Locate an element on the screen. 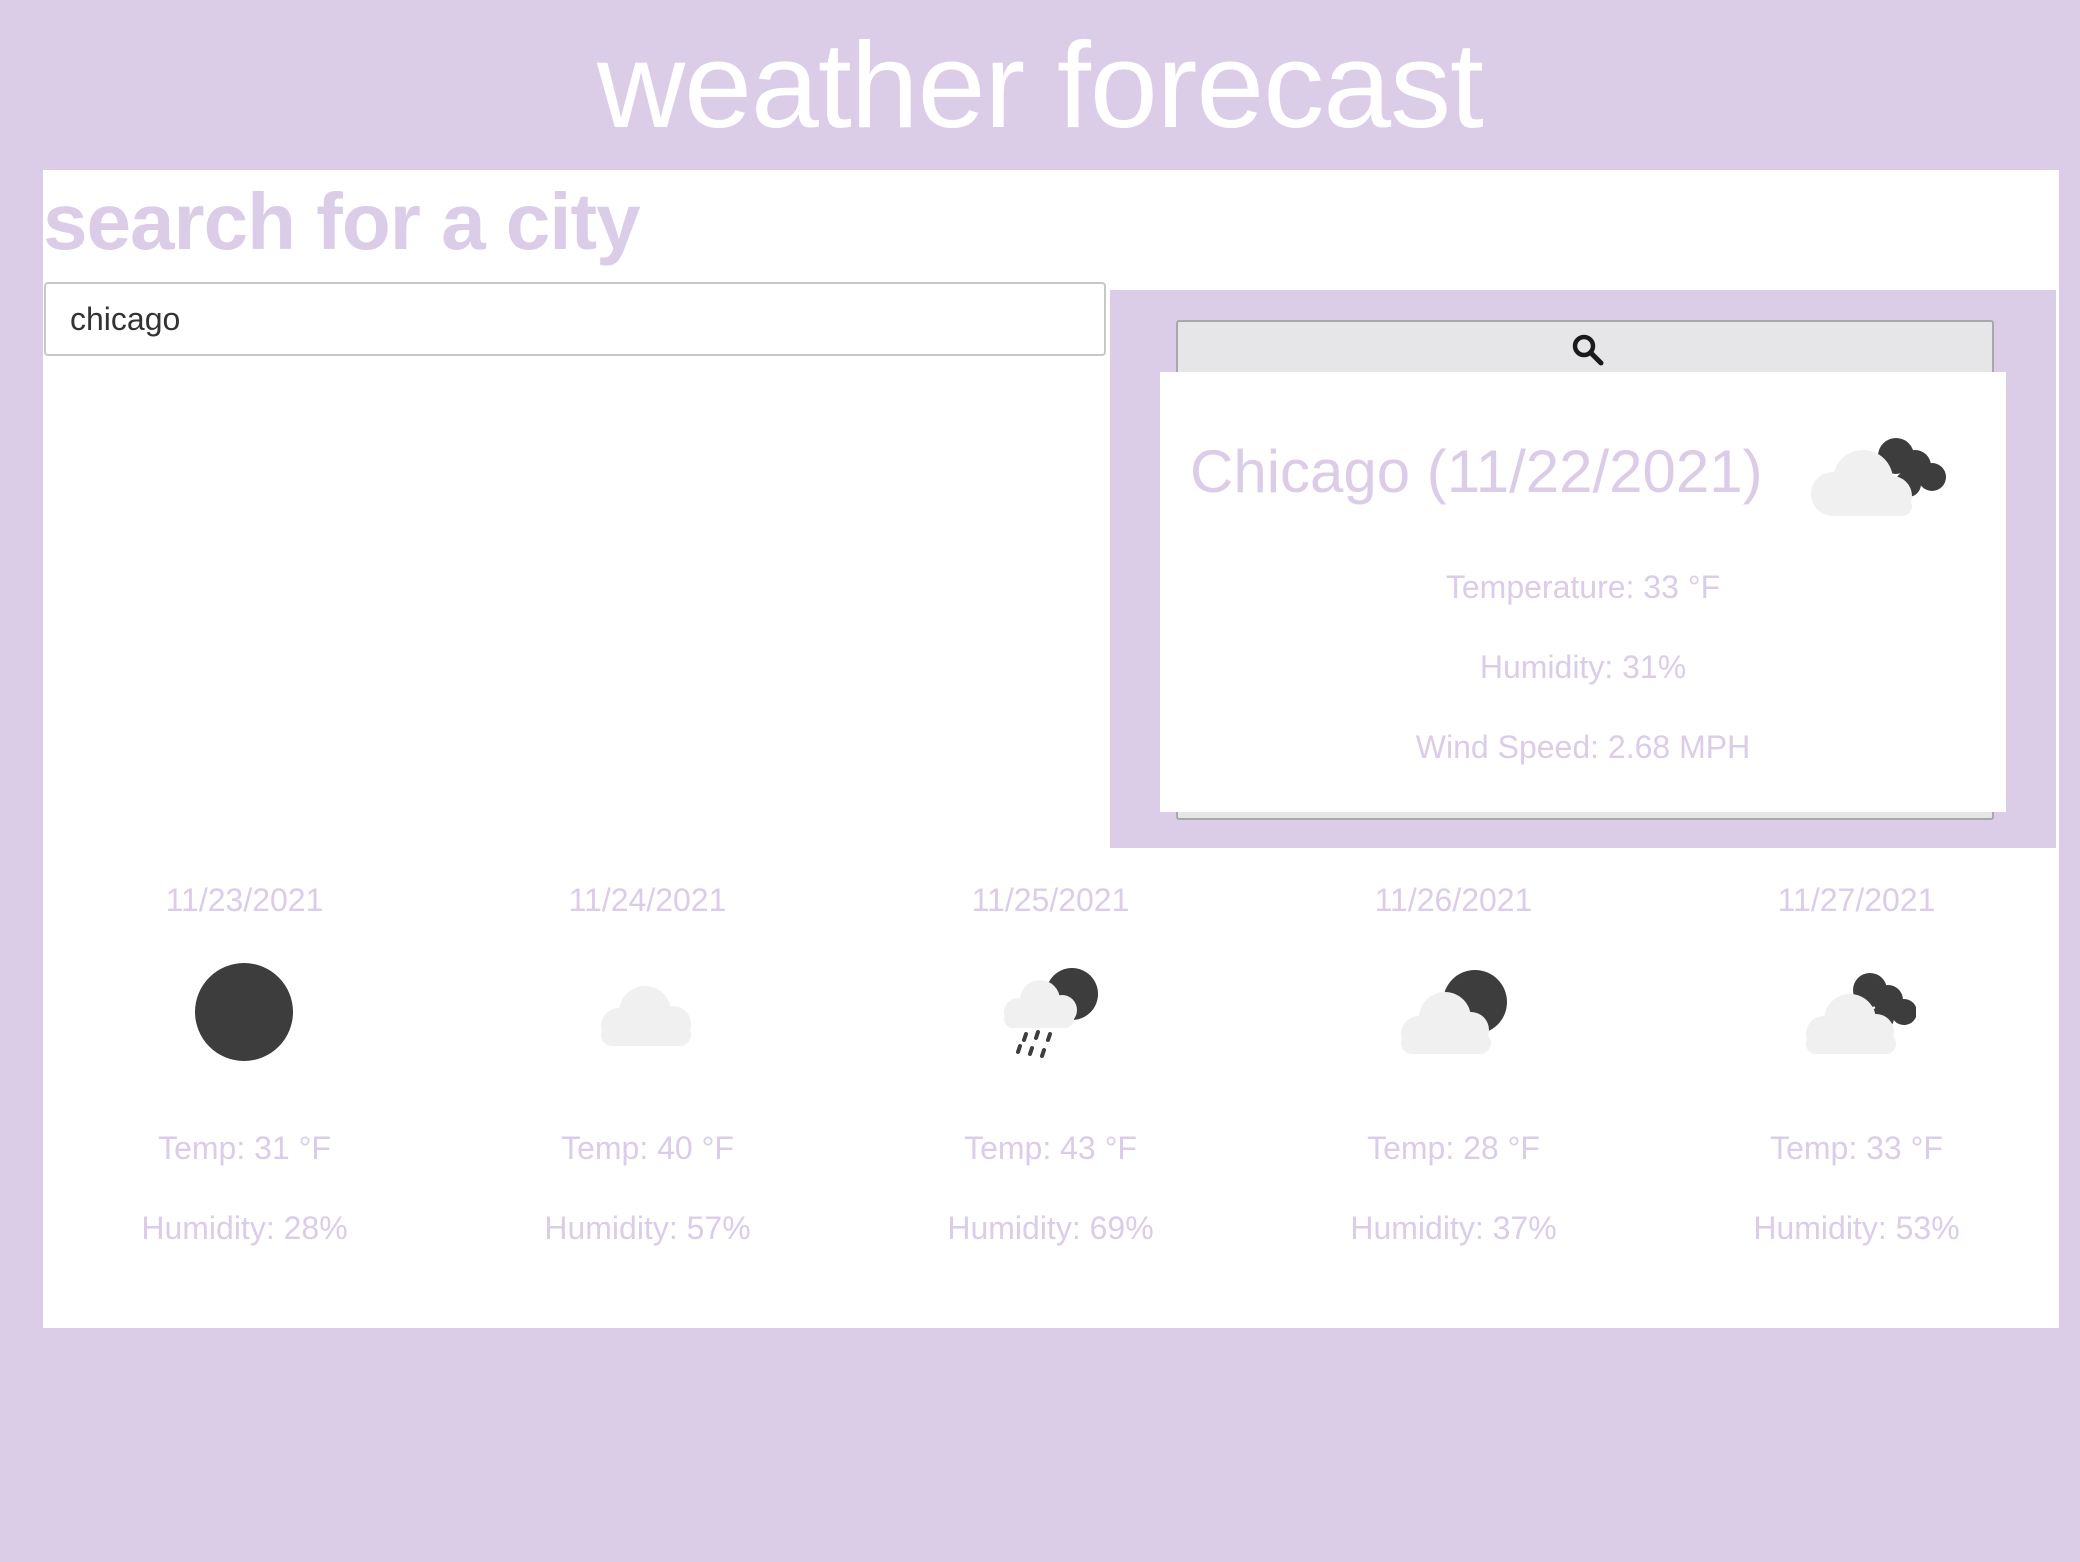 The width and height of the screenshot is (2080, 1562). forecast-humidity: Humidity: 28% is located at coordinates (244, 1228).